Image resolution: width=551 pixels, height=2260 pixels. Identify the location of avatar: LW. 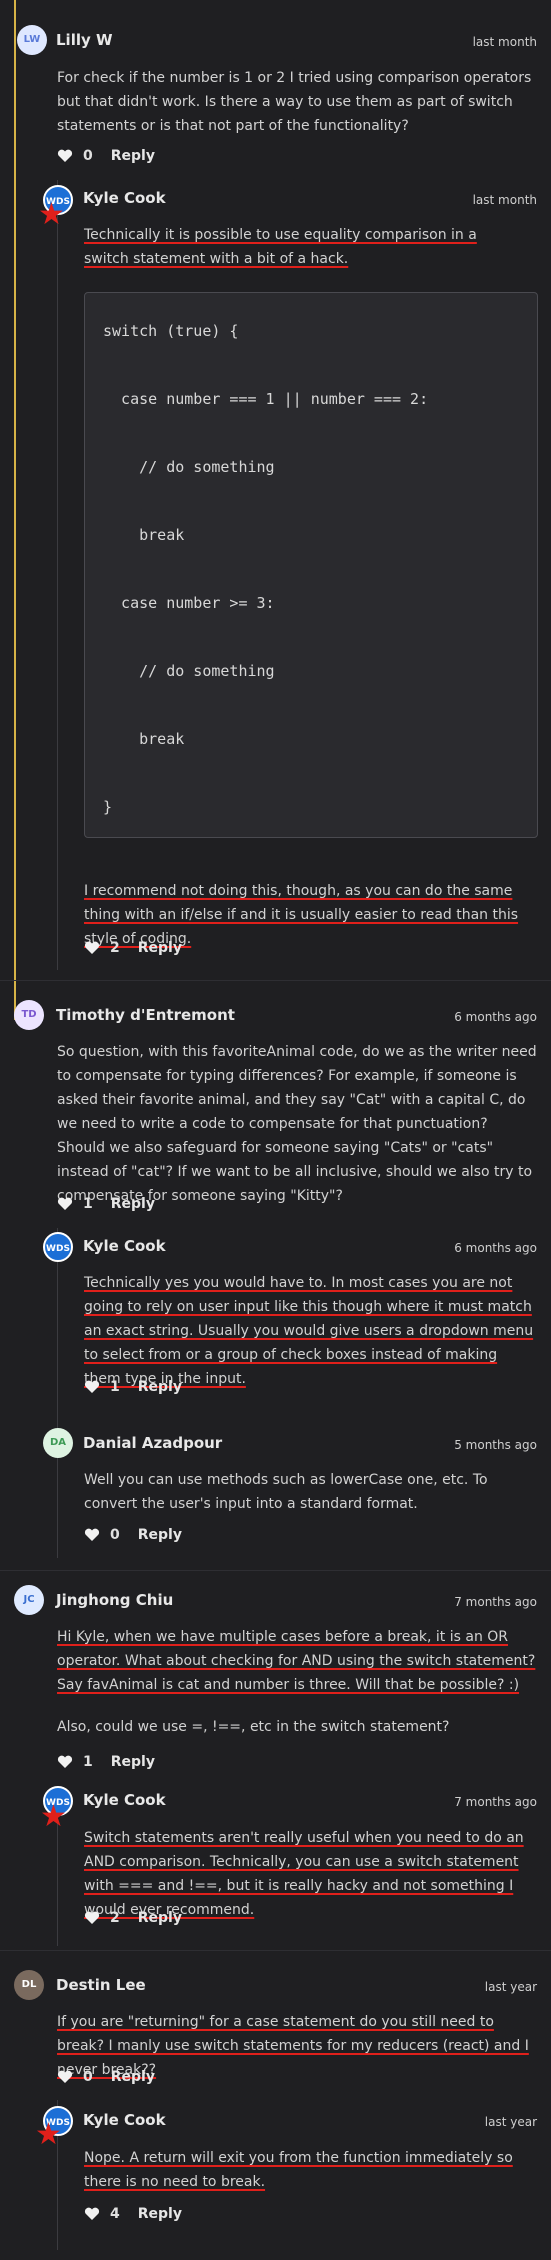
(32, 40).